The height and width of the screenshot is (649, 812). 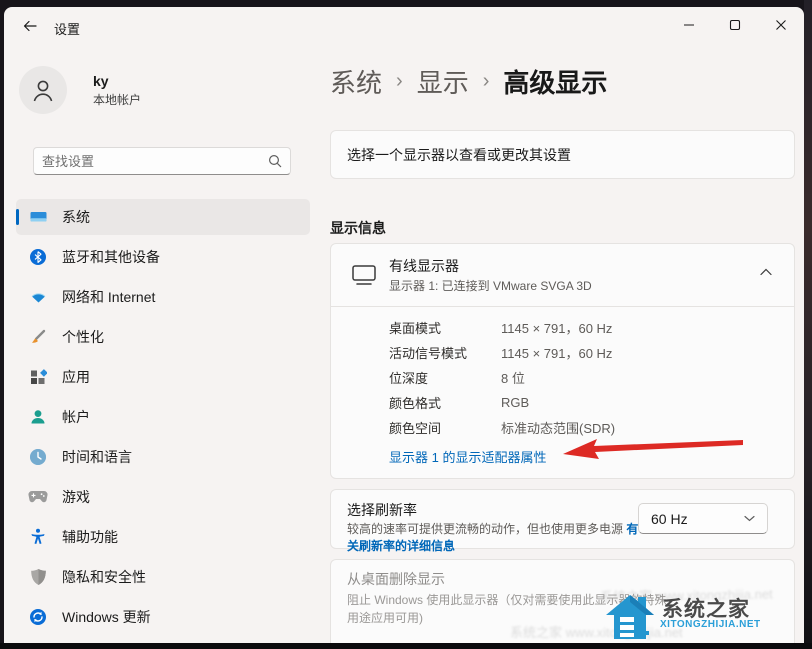 What do you see at coordinates (513, 378) in the screenshot?
I see `detail-value: 8 位` at bounding box center [513, 378].